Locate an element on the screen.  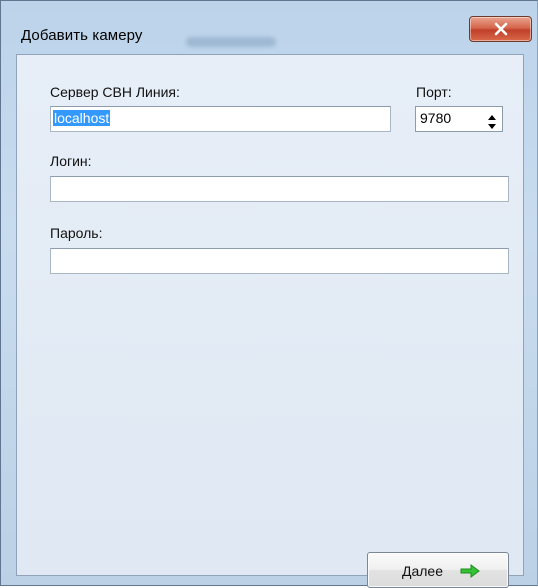
port-value: 9780 is located at coordinates (436, 118).